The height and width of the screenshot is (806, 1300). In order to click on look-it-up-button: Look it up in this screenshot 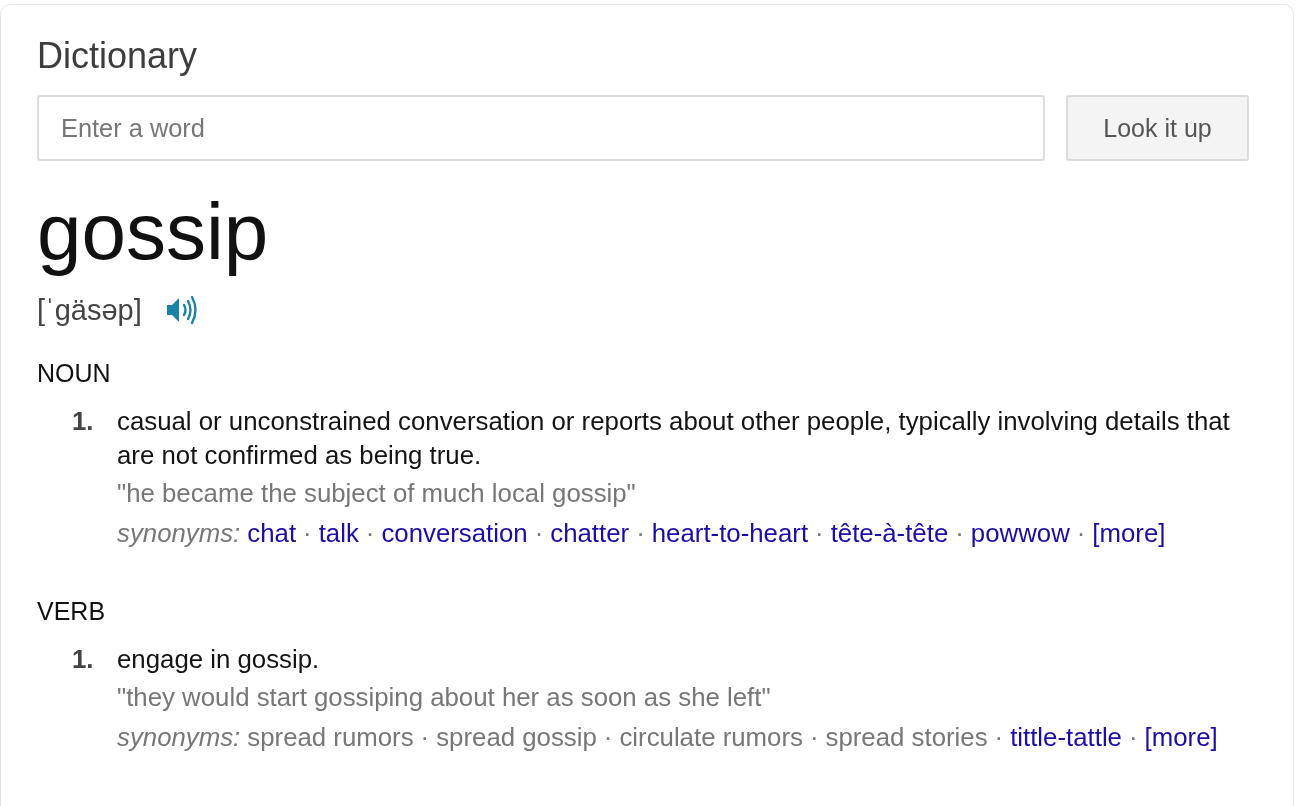, I will do `click(1157, 128)`.